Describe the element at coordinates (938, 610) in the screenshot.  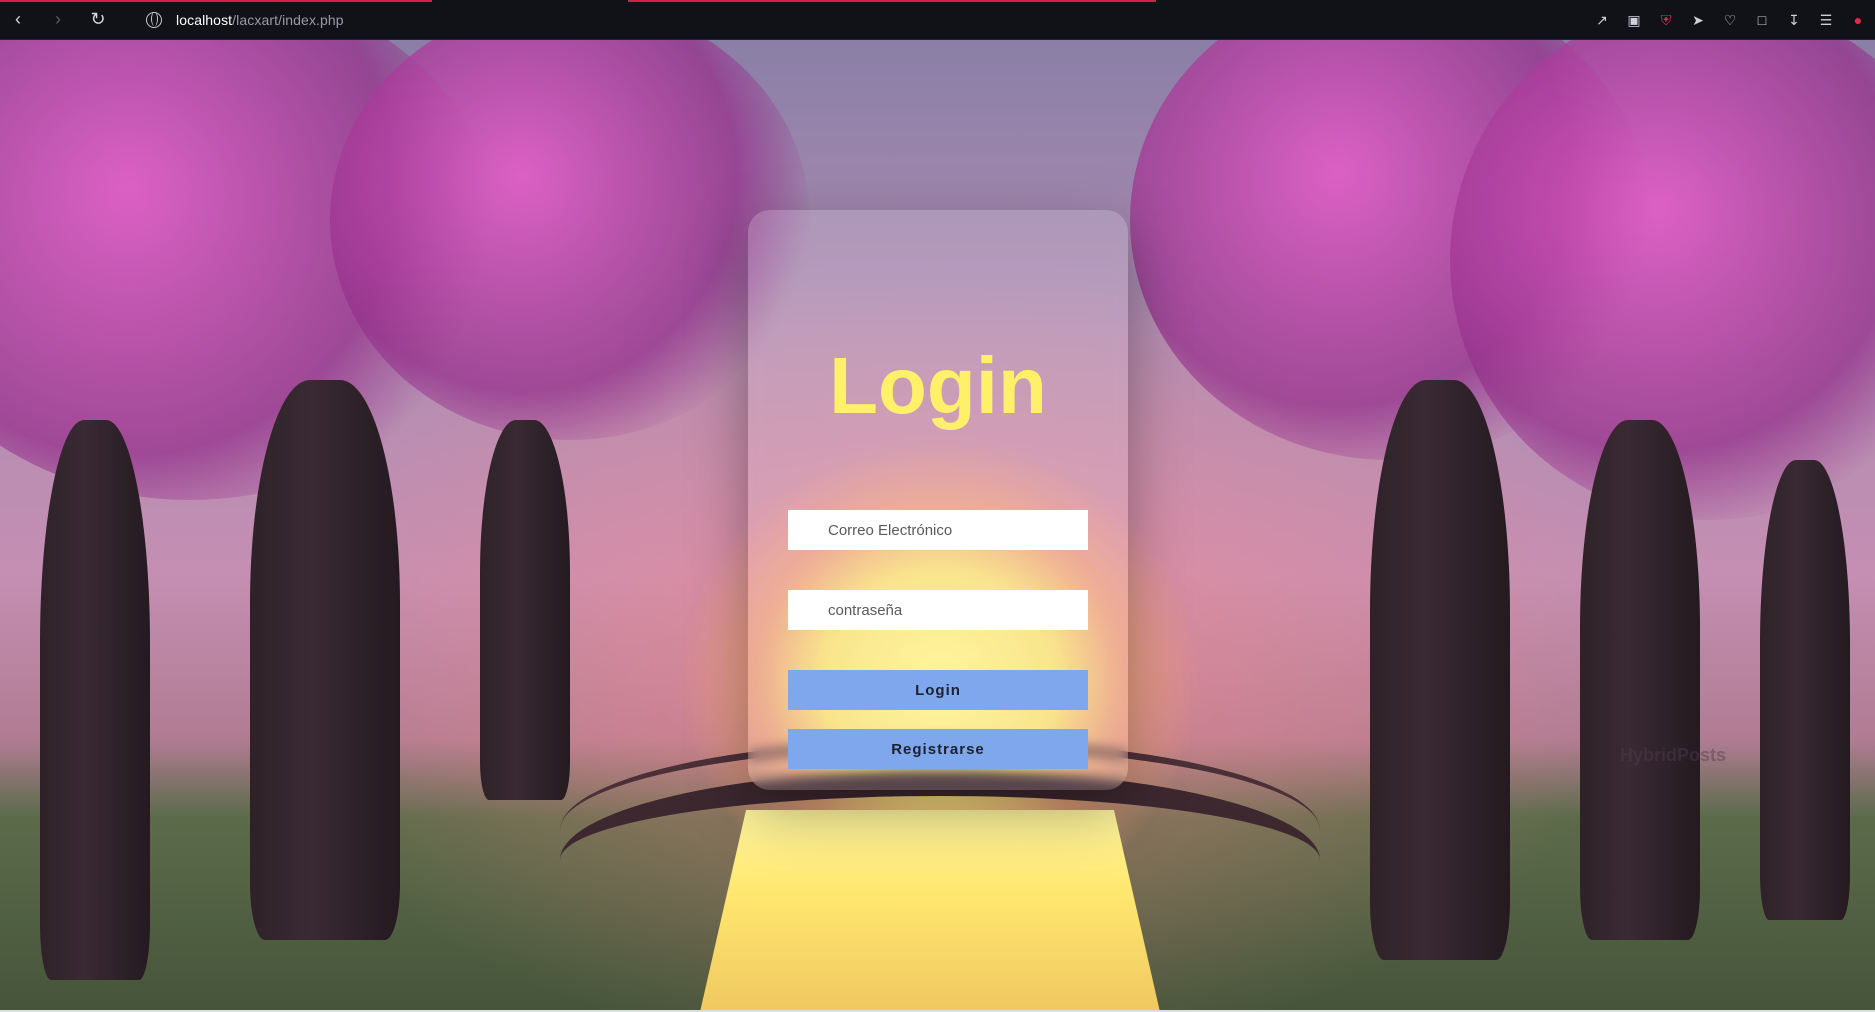
I see `password-field` at that location.